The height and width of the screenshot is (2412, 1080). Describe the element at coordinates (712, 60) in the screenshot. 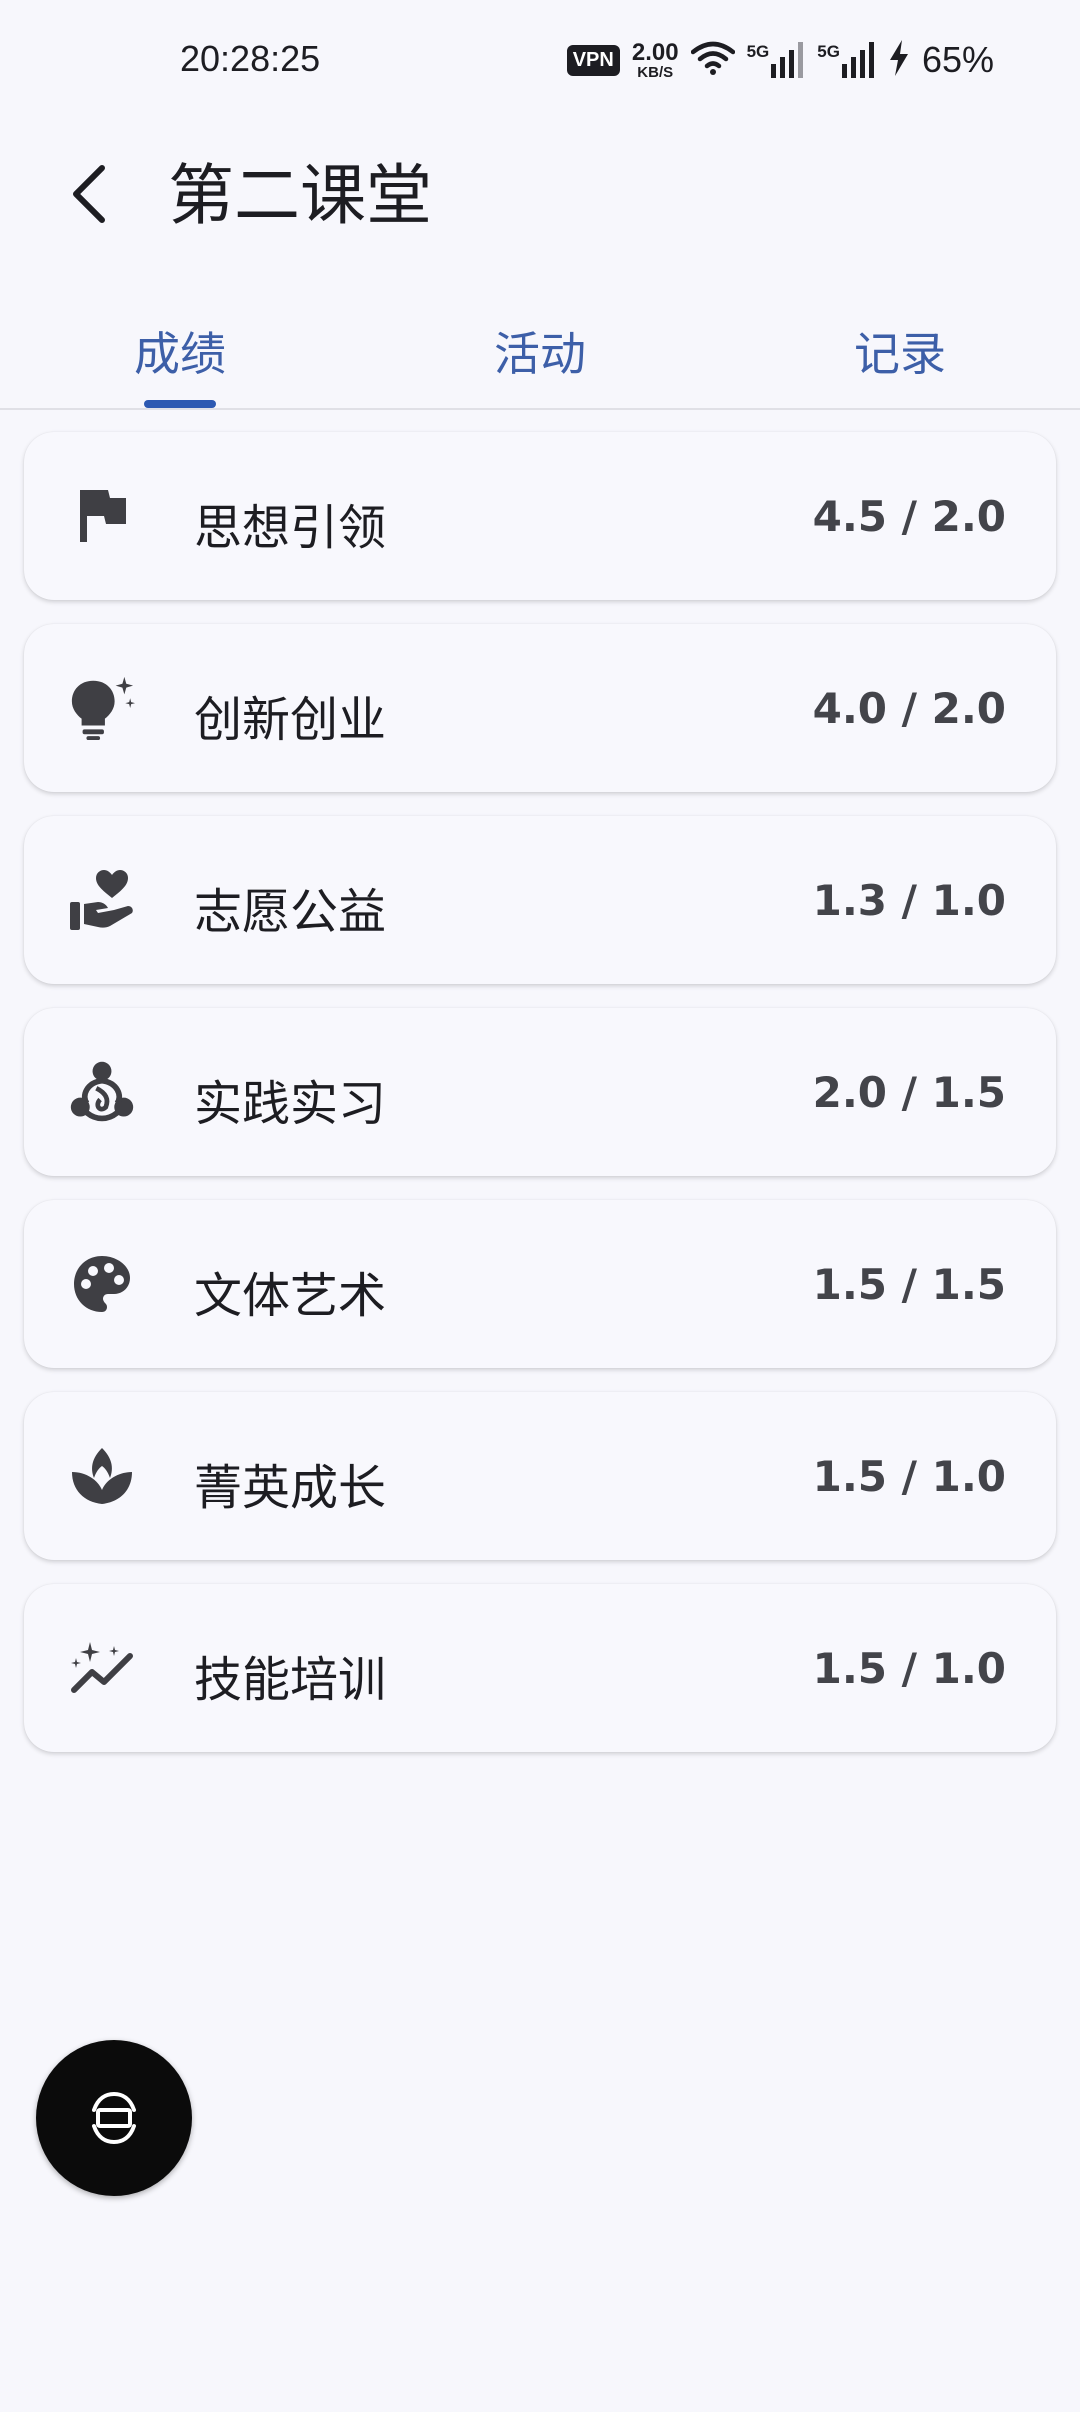

I see `wifi-icon` at that location.